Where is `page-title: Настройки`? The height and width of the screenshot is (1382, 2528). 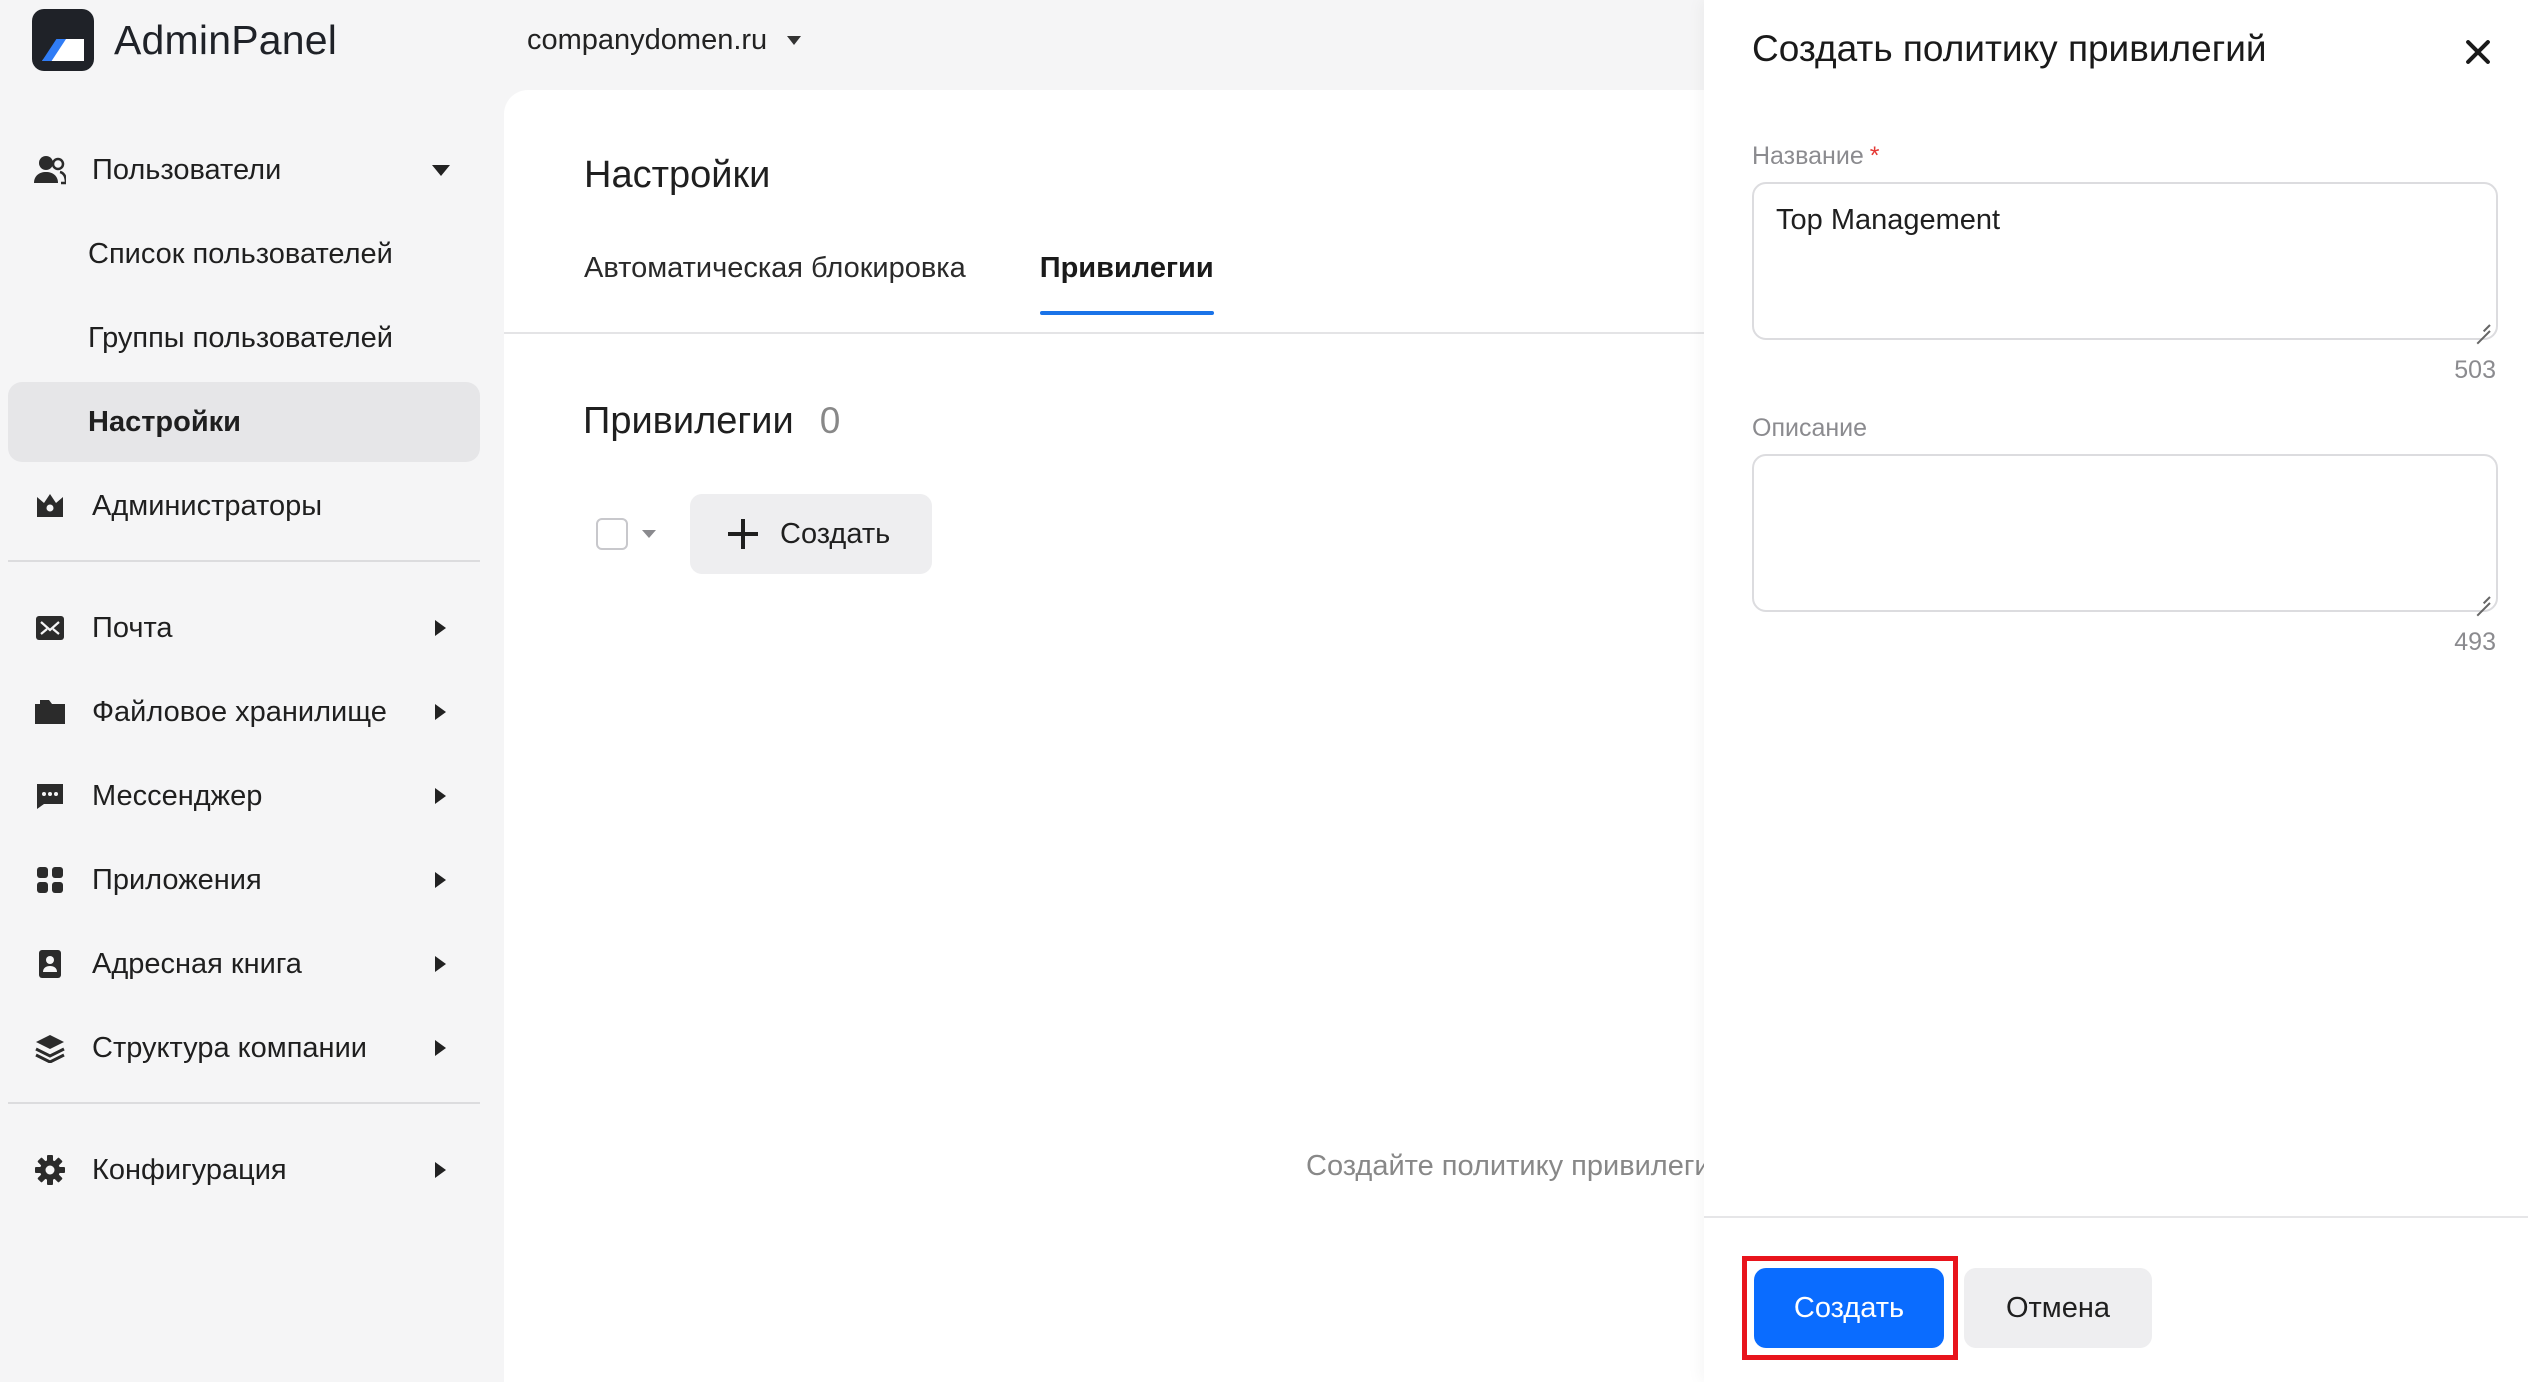 page-title: Настройки is located at coordinates (677, 175).